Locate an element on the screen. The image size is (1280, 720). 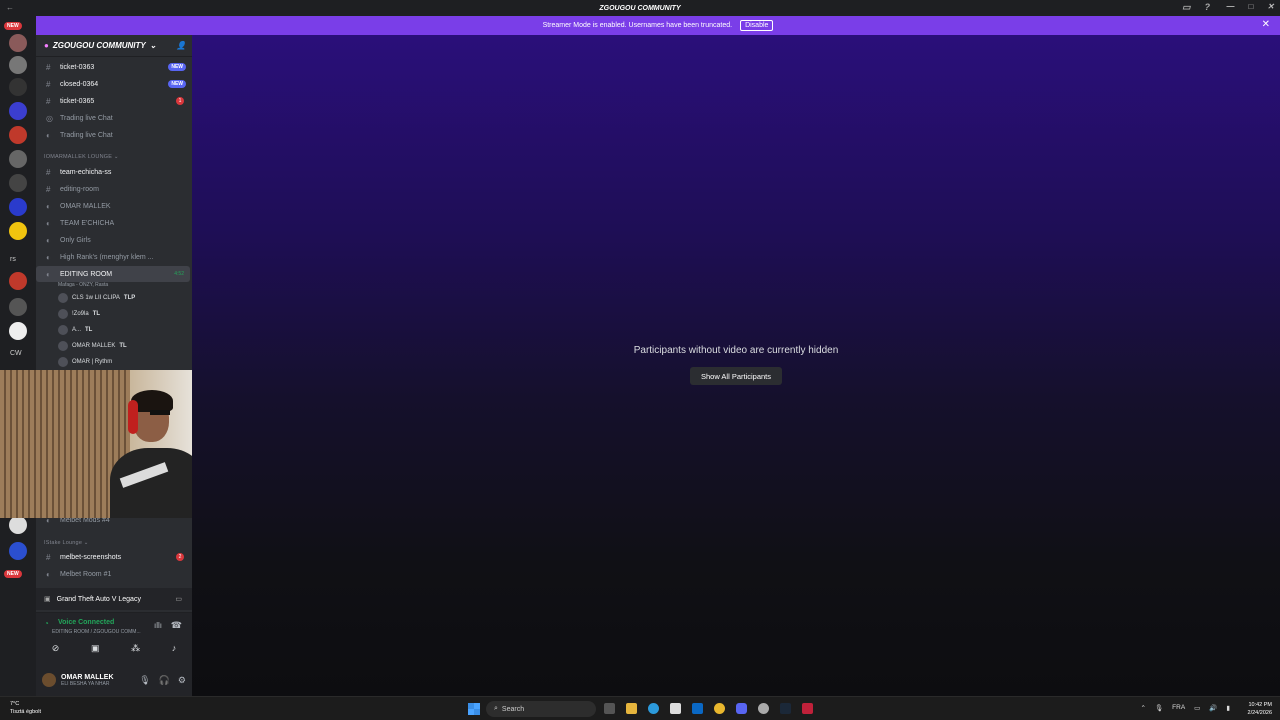
add-member-icon: 👤 is located at coordinates (181, 45).